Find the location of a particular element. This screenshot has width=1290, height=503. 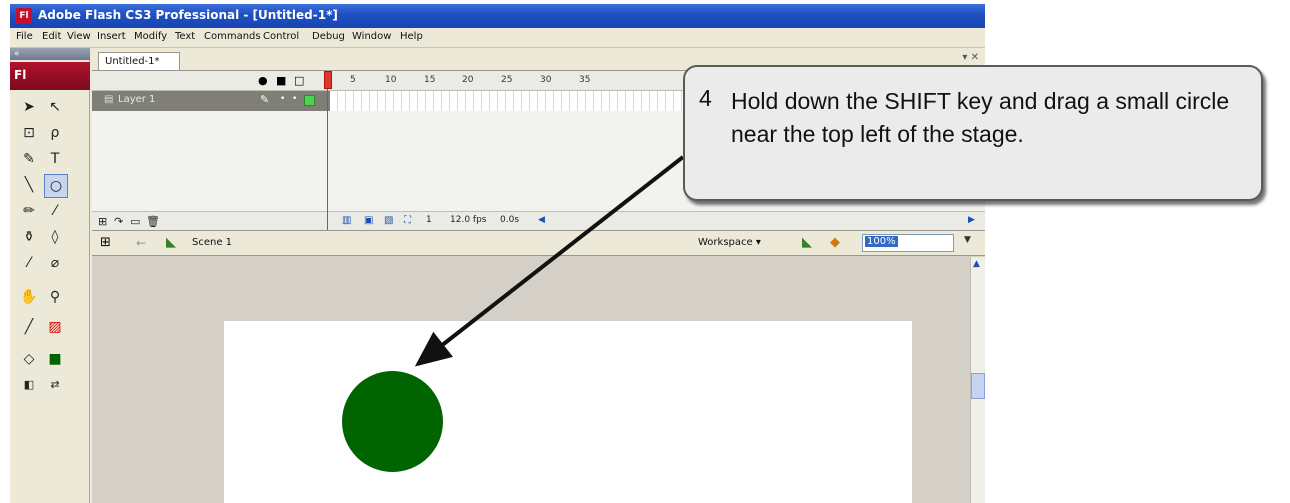

workspace-button: Workspace ▾ is located at coordinates (729, 242).